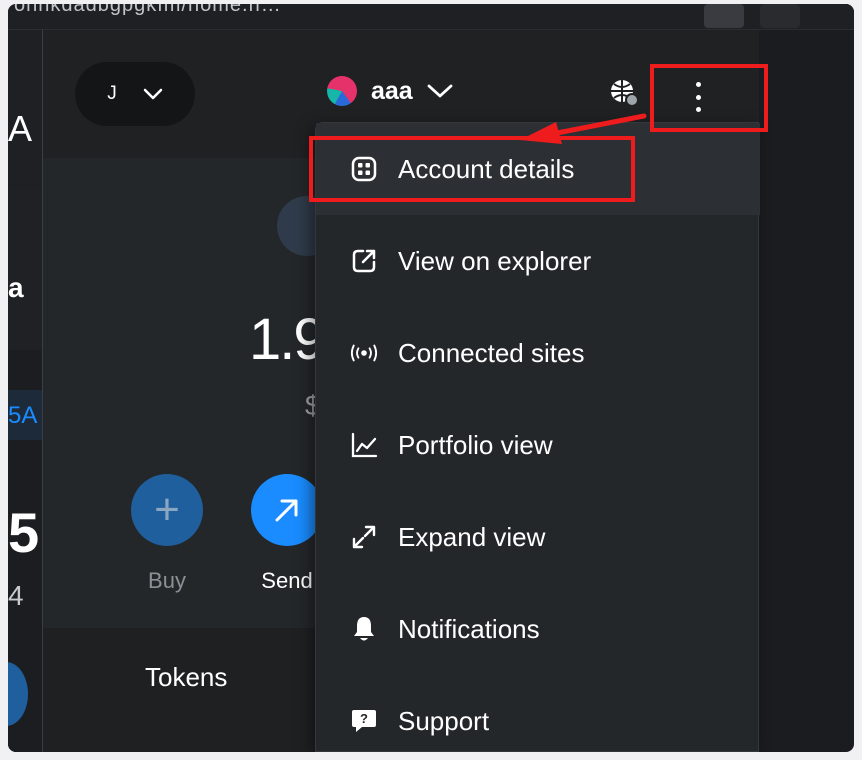 This screenshot has height=760, width=862. I want to click on support-chat-icon: ?, so click(364, 721).